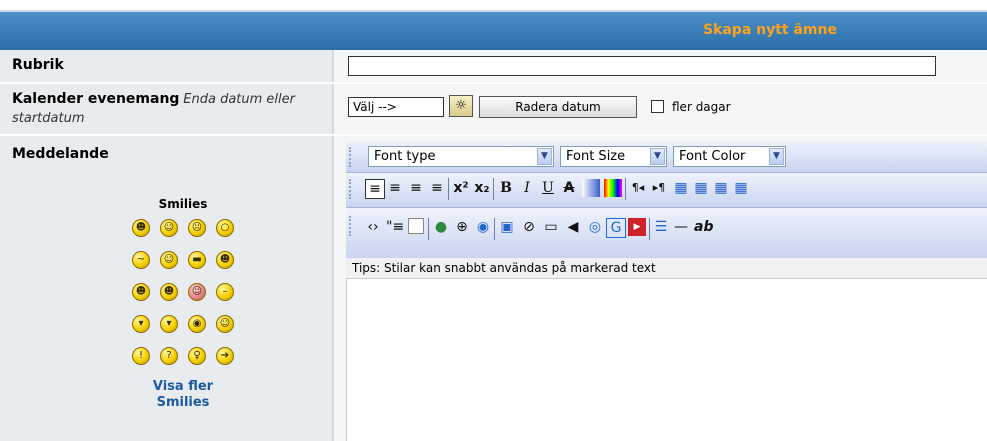  I want to click on user-icon: ●, so click(441, 227).